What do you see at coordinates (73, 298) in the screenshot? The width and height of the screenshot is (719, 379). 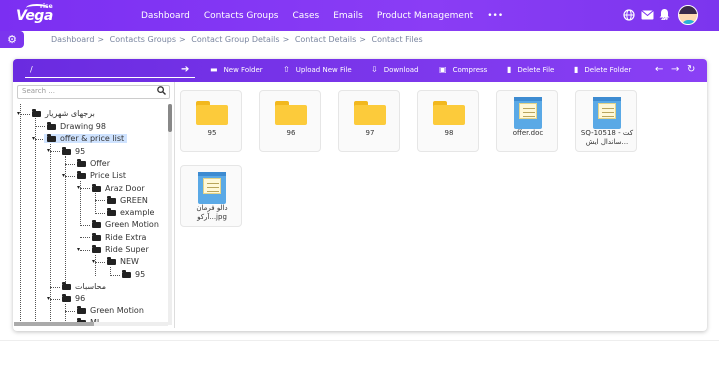 I see `tree-node: 96` at bounding box center [73, 298].